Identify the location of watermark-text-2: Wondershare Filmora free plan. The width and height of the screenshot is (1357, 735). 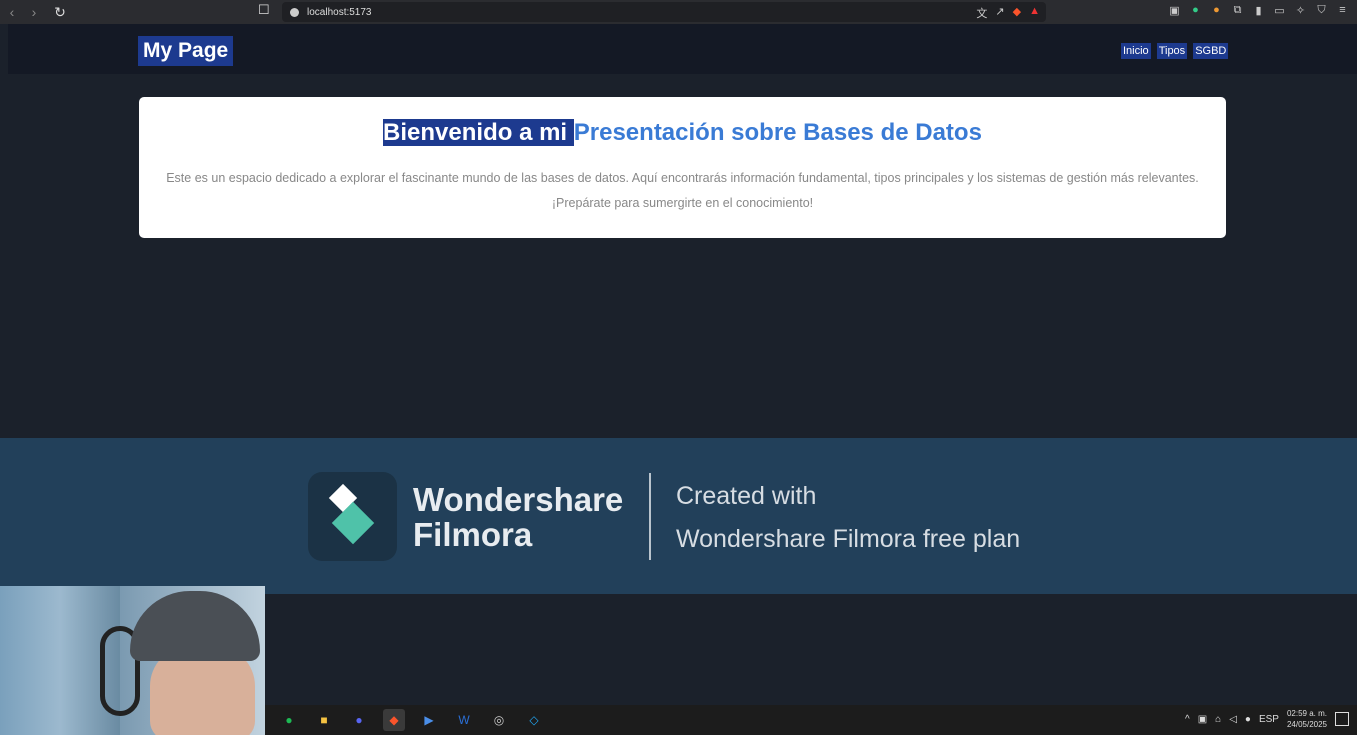
(848, 539).